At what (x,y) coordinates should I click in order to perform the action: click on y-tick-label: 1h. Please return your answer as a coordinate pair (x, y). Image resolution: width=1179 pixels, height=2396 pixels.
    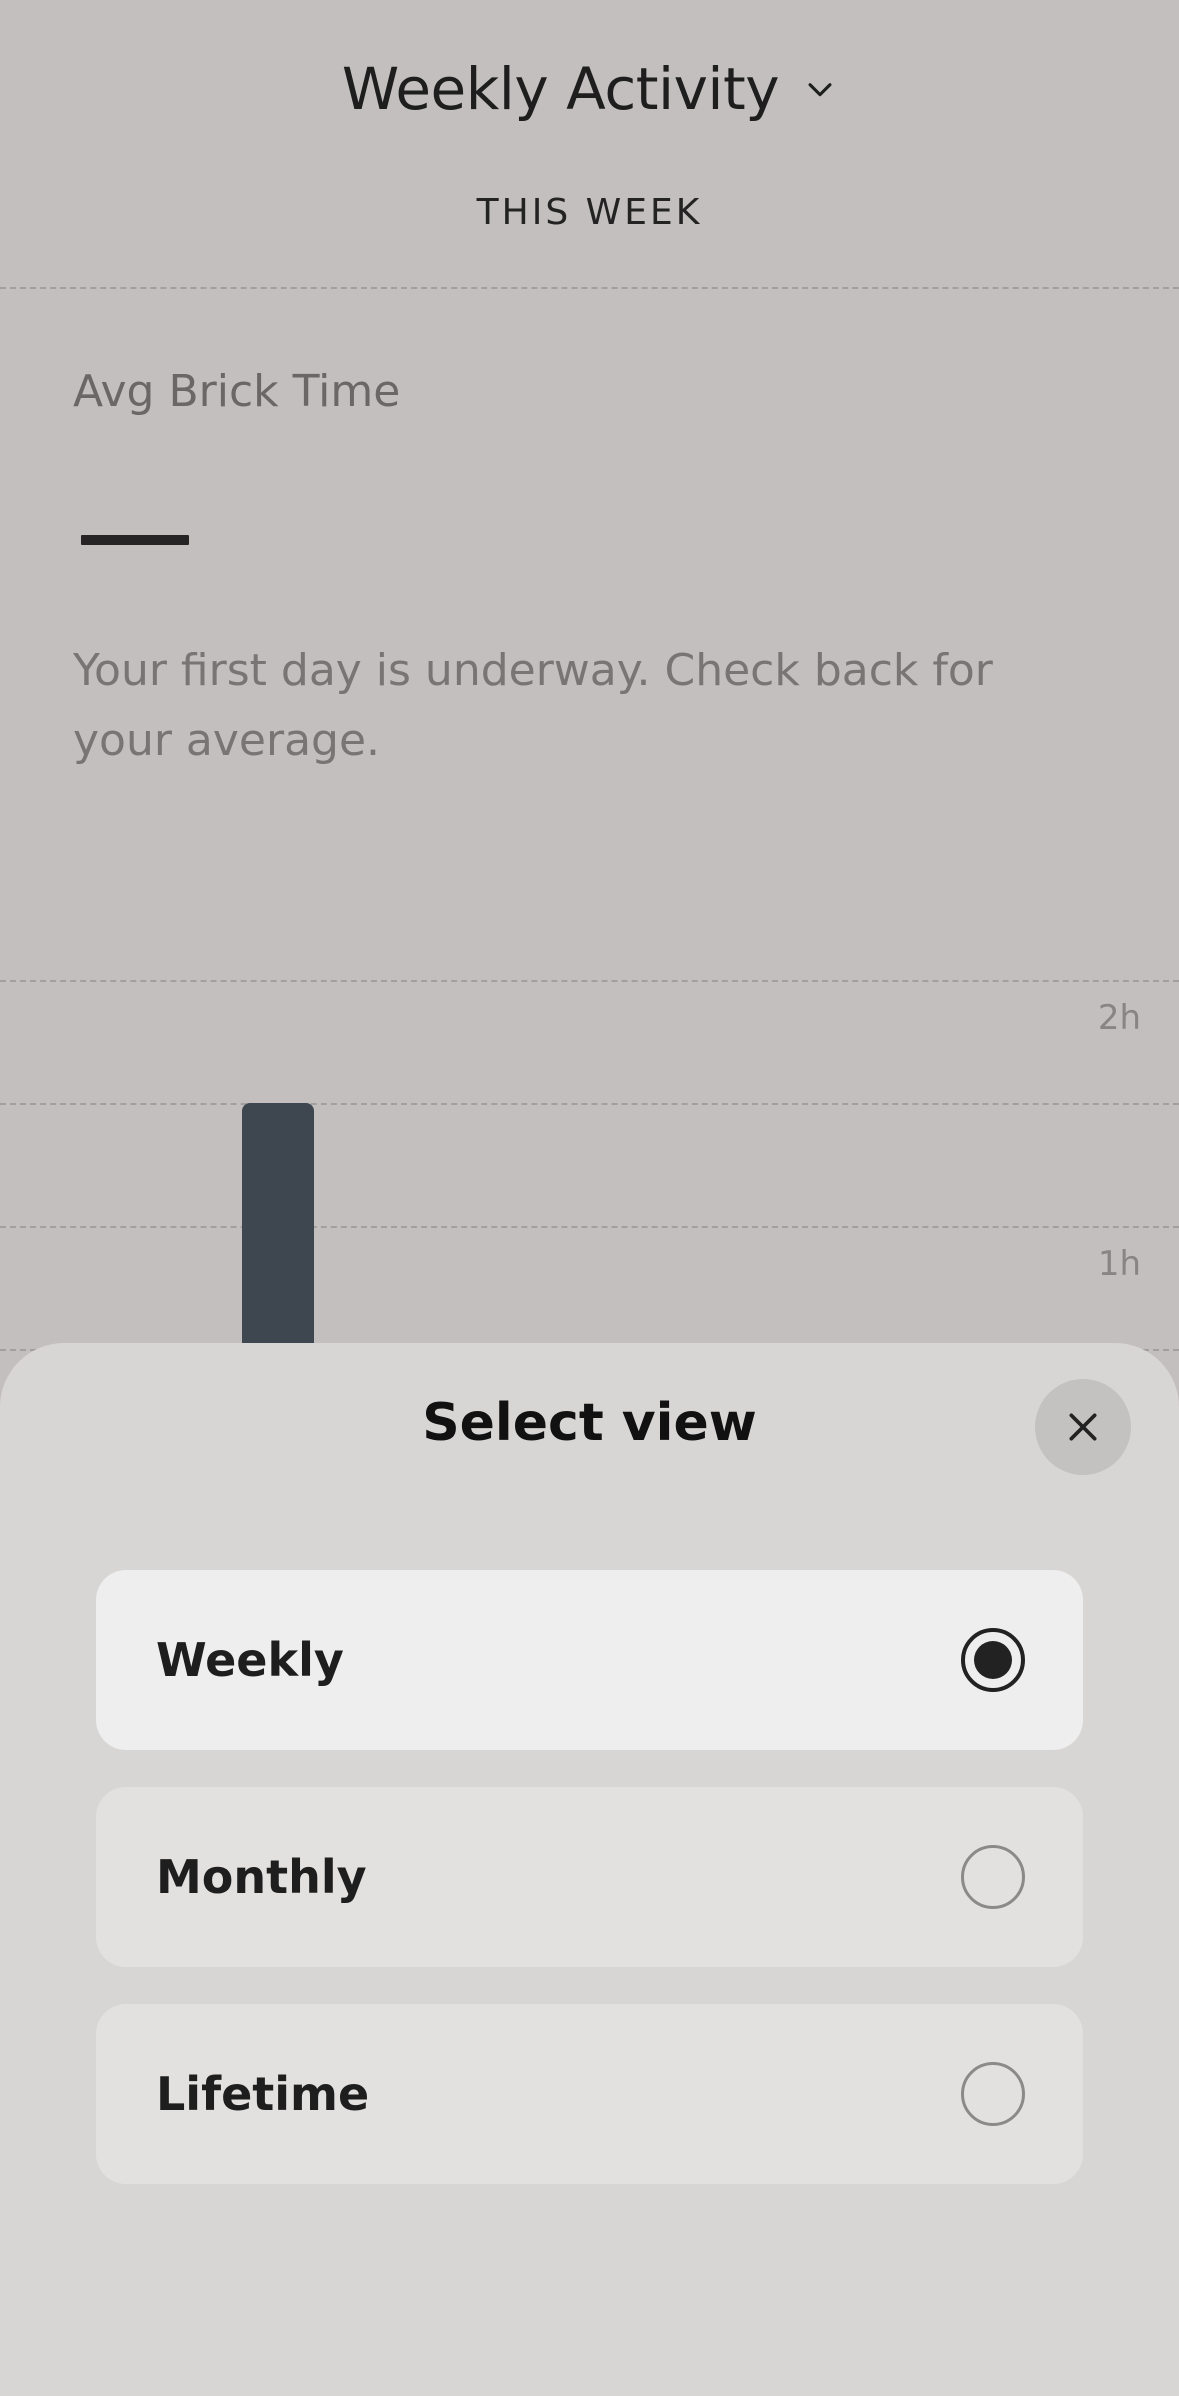
    Looking at the image, I should click on (1119, 1264).